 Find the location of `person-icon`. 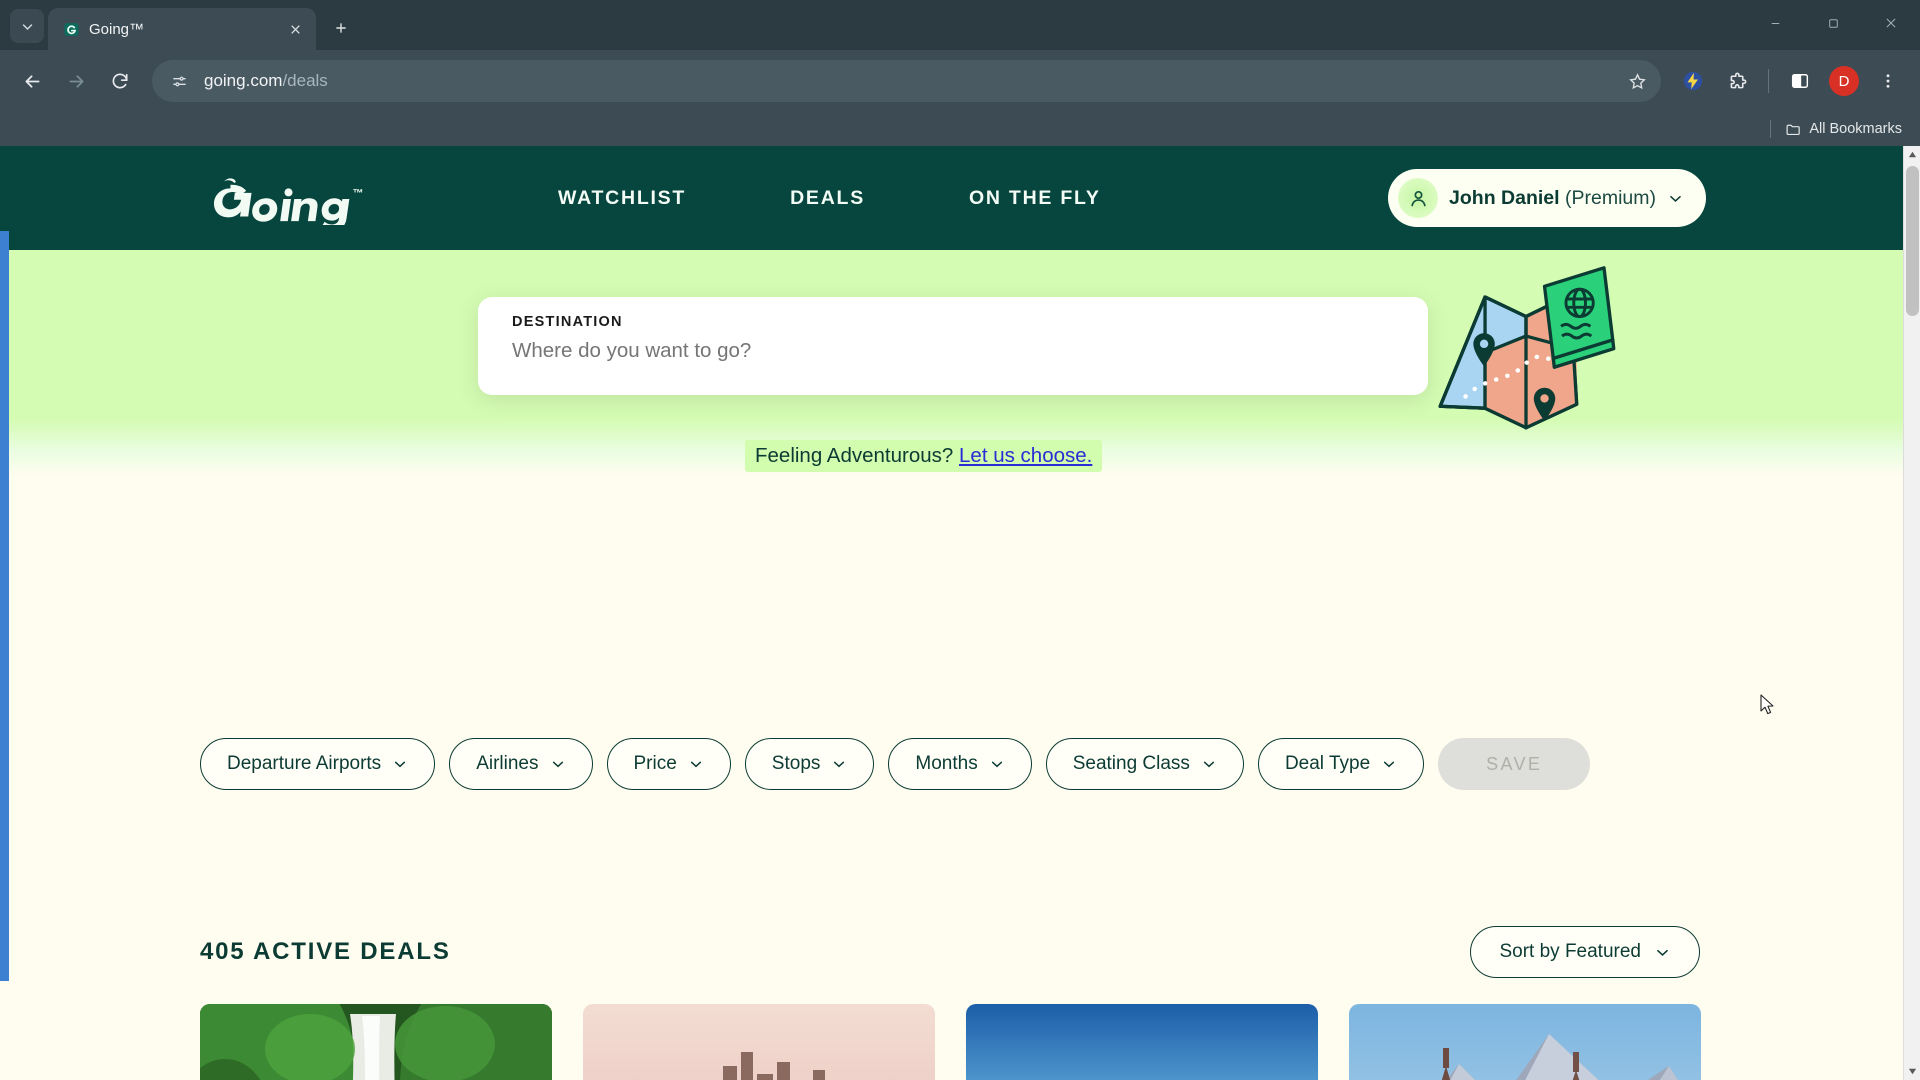

person-icon is located at coordinates (1418, 198).